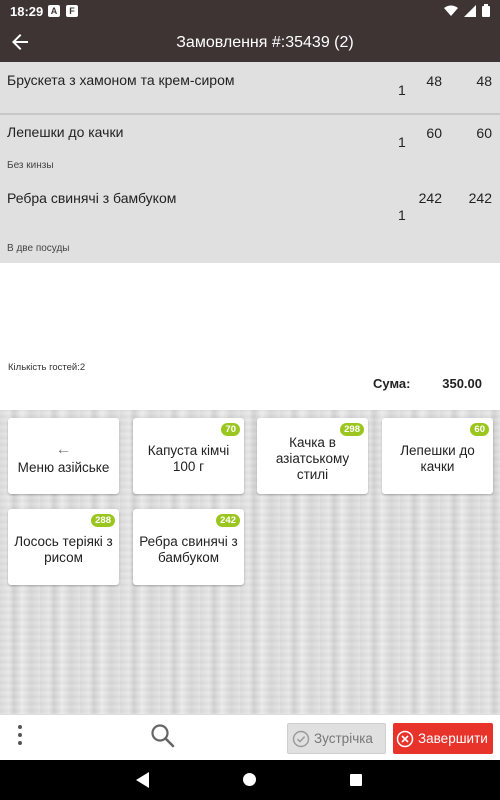 Image resolution: width=500 pixels, height=800 pixels. I want to click on price-badge: 298, so click(352, 429).